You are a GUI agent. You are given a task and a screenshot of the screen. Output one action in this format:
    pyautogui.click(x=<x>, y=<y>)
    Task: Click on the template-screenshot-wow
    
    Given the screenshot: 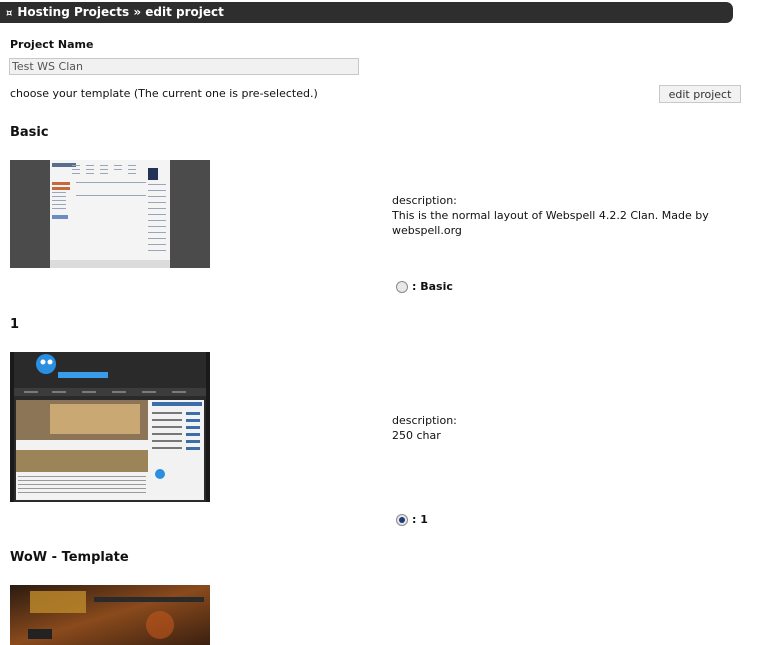 What is the action you would take?
    pyautogui.click(x=110, y=615)
    